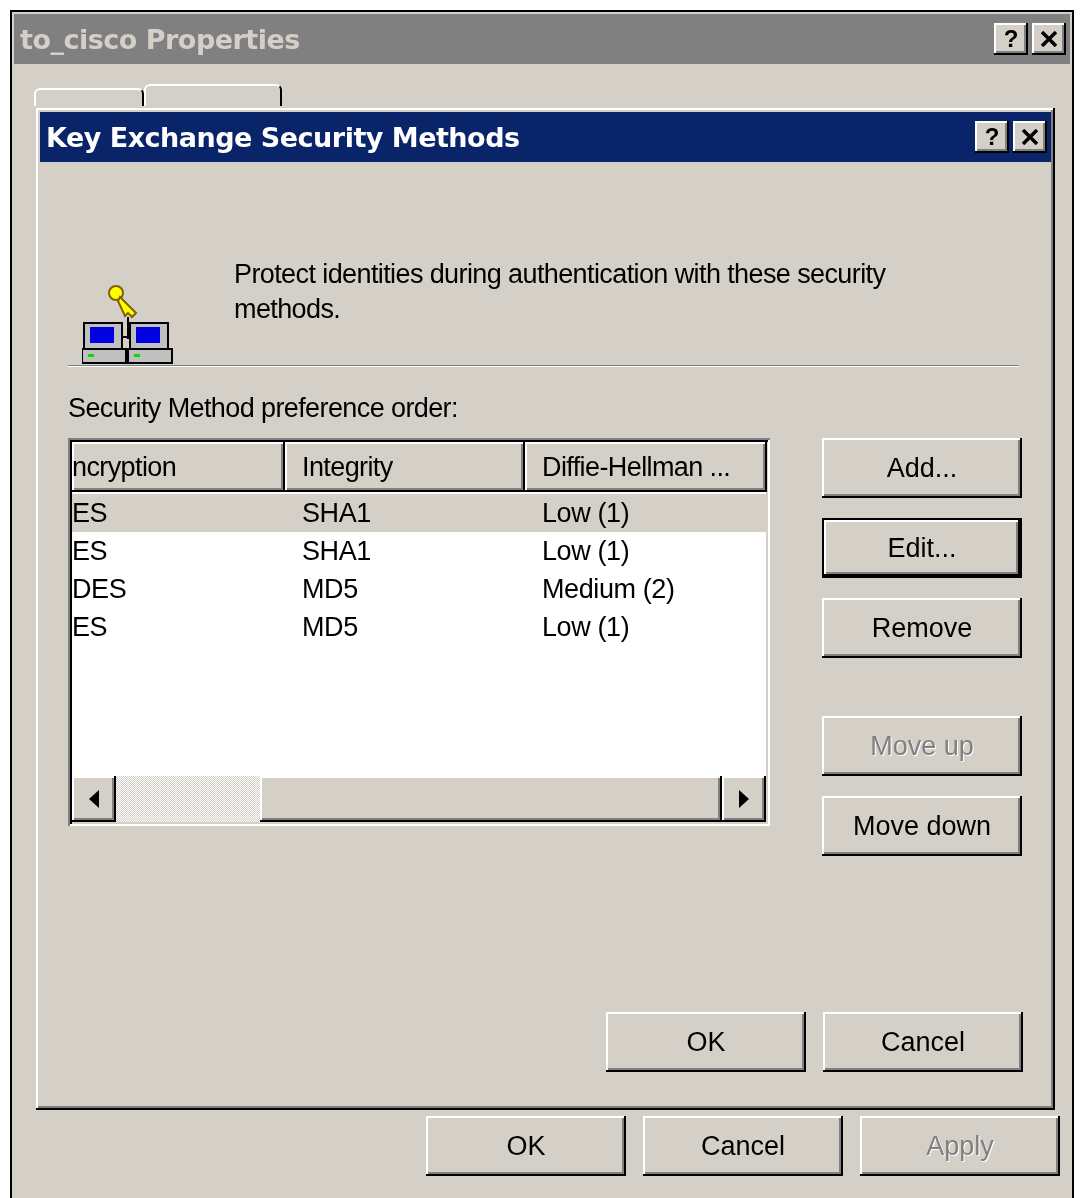 Image resolution: width=1080 pixels, height=1198 pixels. I want to click on dialog-button: Remove, so click(922, 628).